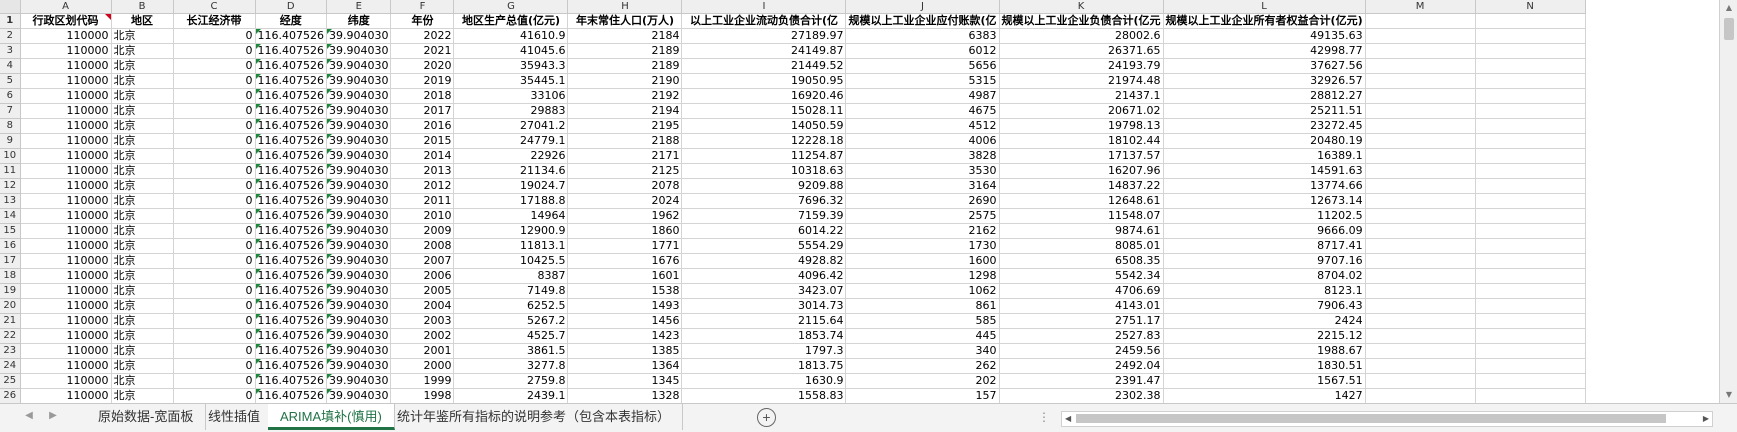 Image resolution: width=1737 pixels, height=432 pixels. Describe the element at coordinates (422, 216) in the screenshot. I see `cell-f14: 2010` at that location.